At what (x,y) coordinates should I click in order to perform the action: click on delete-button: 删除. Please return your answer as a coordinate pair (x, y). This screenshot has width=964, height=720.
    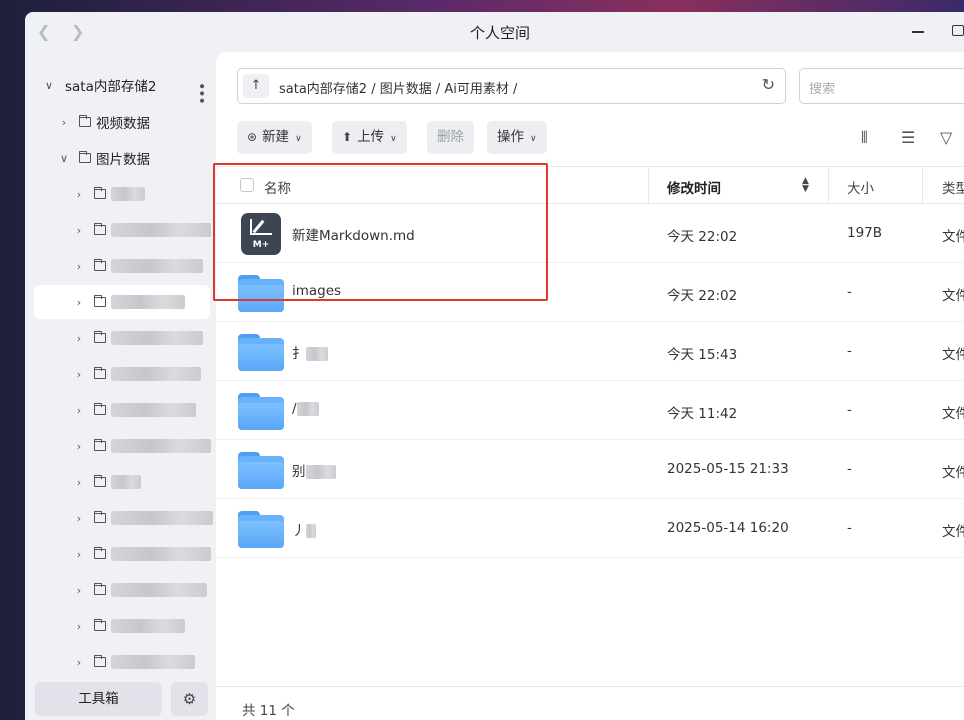
    Looking at the image, I should click on (450, 137).